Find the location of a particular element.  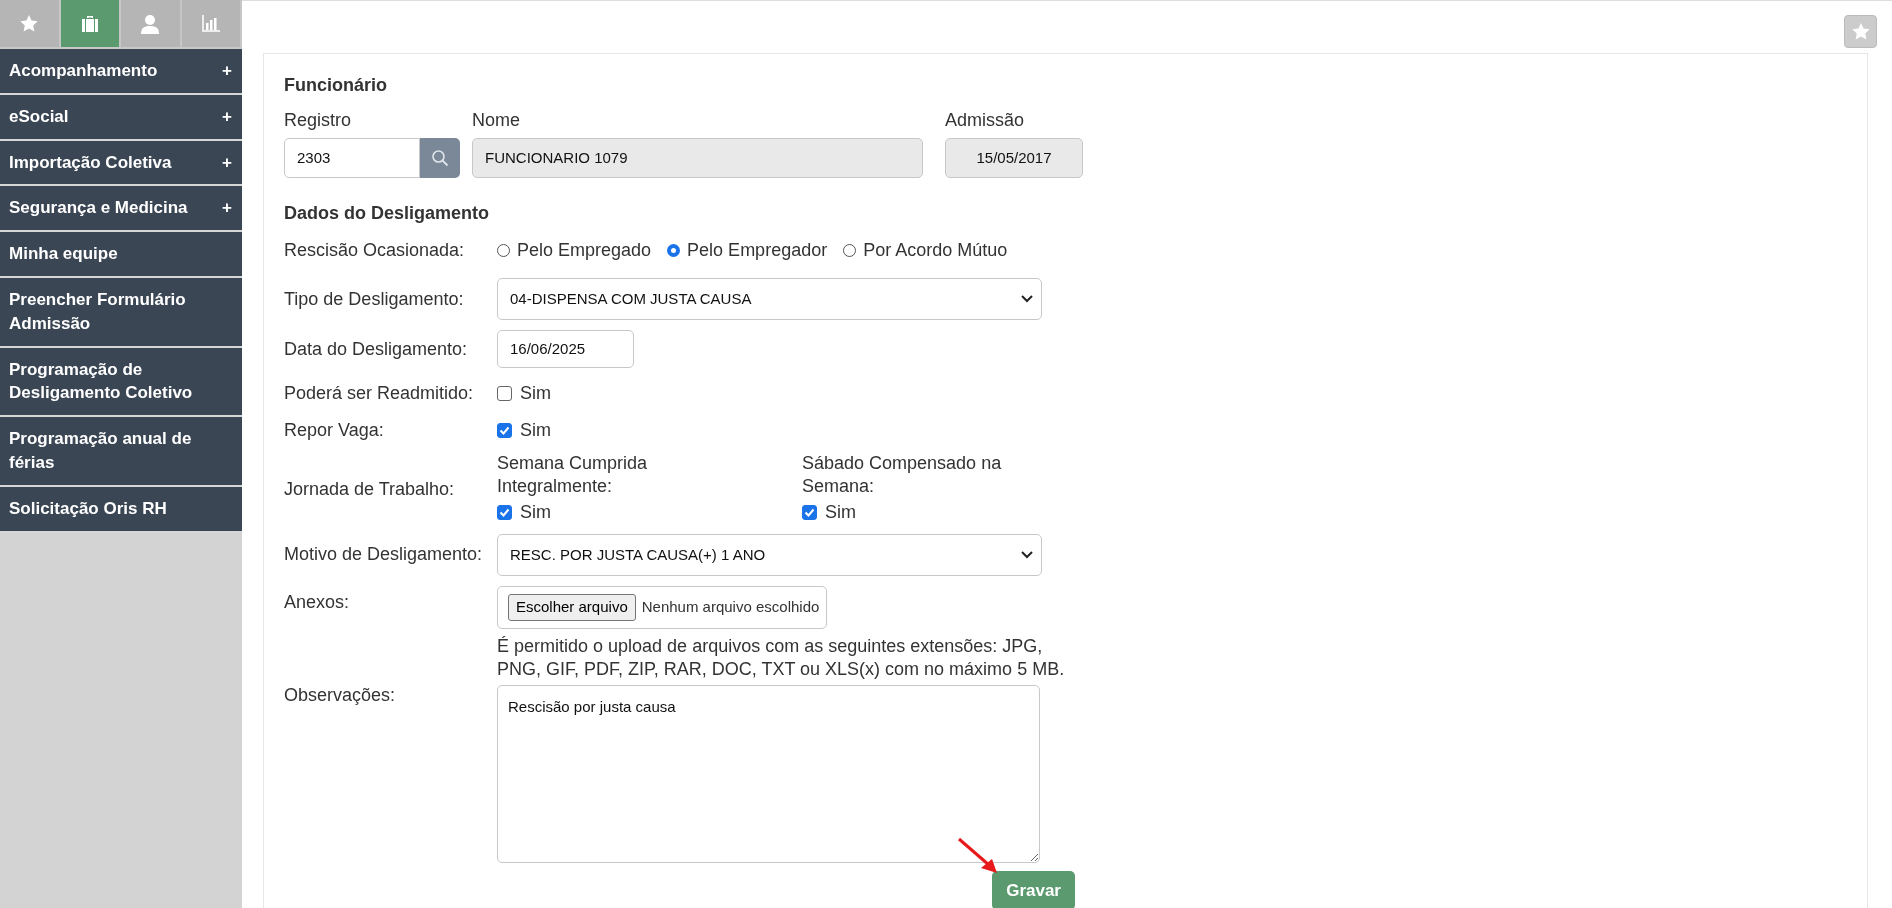

sidebar-menu-item: Solicitação Oris RH is located at coordinates (121, 509).